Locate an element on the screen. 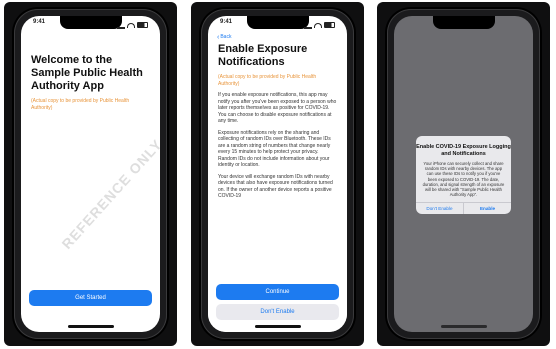  back-label: Back is located at coordinates (226, 37).